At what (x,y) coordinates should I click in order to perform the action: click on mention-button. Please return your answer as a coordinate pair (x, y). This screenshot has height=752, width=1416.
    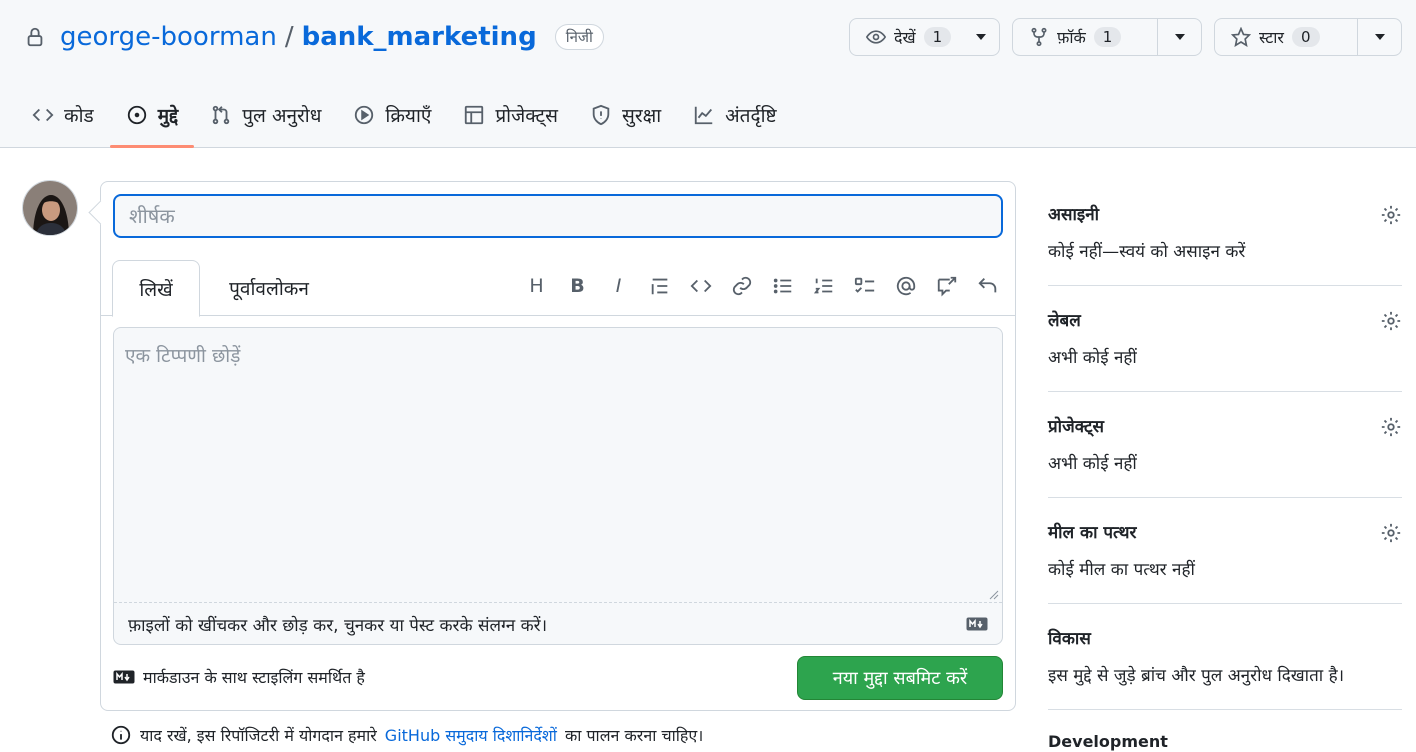
    Looking at the image, I should click on (905, 285).